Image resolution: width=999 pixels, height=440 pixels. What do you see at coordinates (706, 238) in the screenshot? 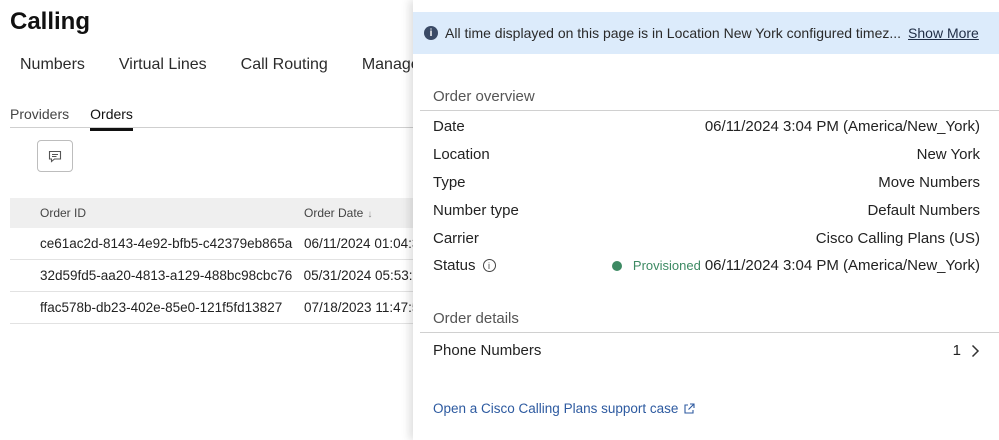
I see `row-carrier: Carrier Cisco Calling Plans (US)` at bounding box center [706, 238].